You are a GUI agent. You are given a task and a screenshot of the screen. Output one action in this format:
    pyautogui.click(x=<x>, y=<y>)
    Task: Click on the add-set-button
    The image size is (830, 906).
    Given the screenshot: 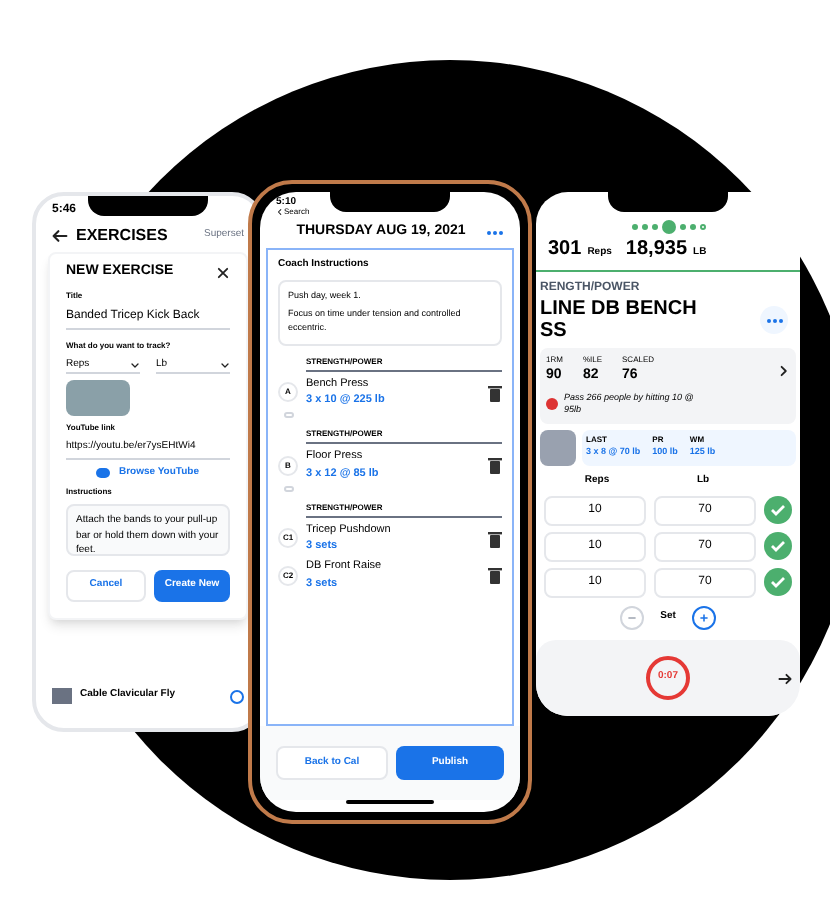 What is the action you would take?
    pyautogui.click(x=703, y=617)
    